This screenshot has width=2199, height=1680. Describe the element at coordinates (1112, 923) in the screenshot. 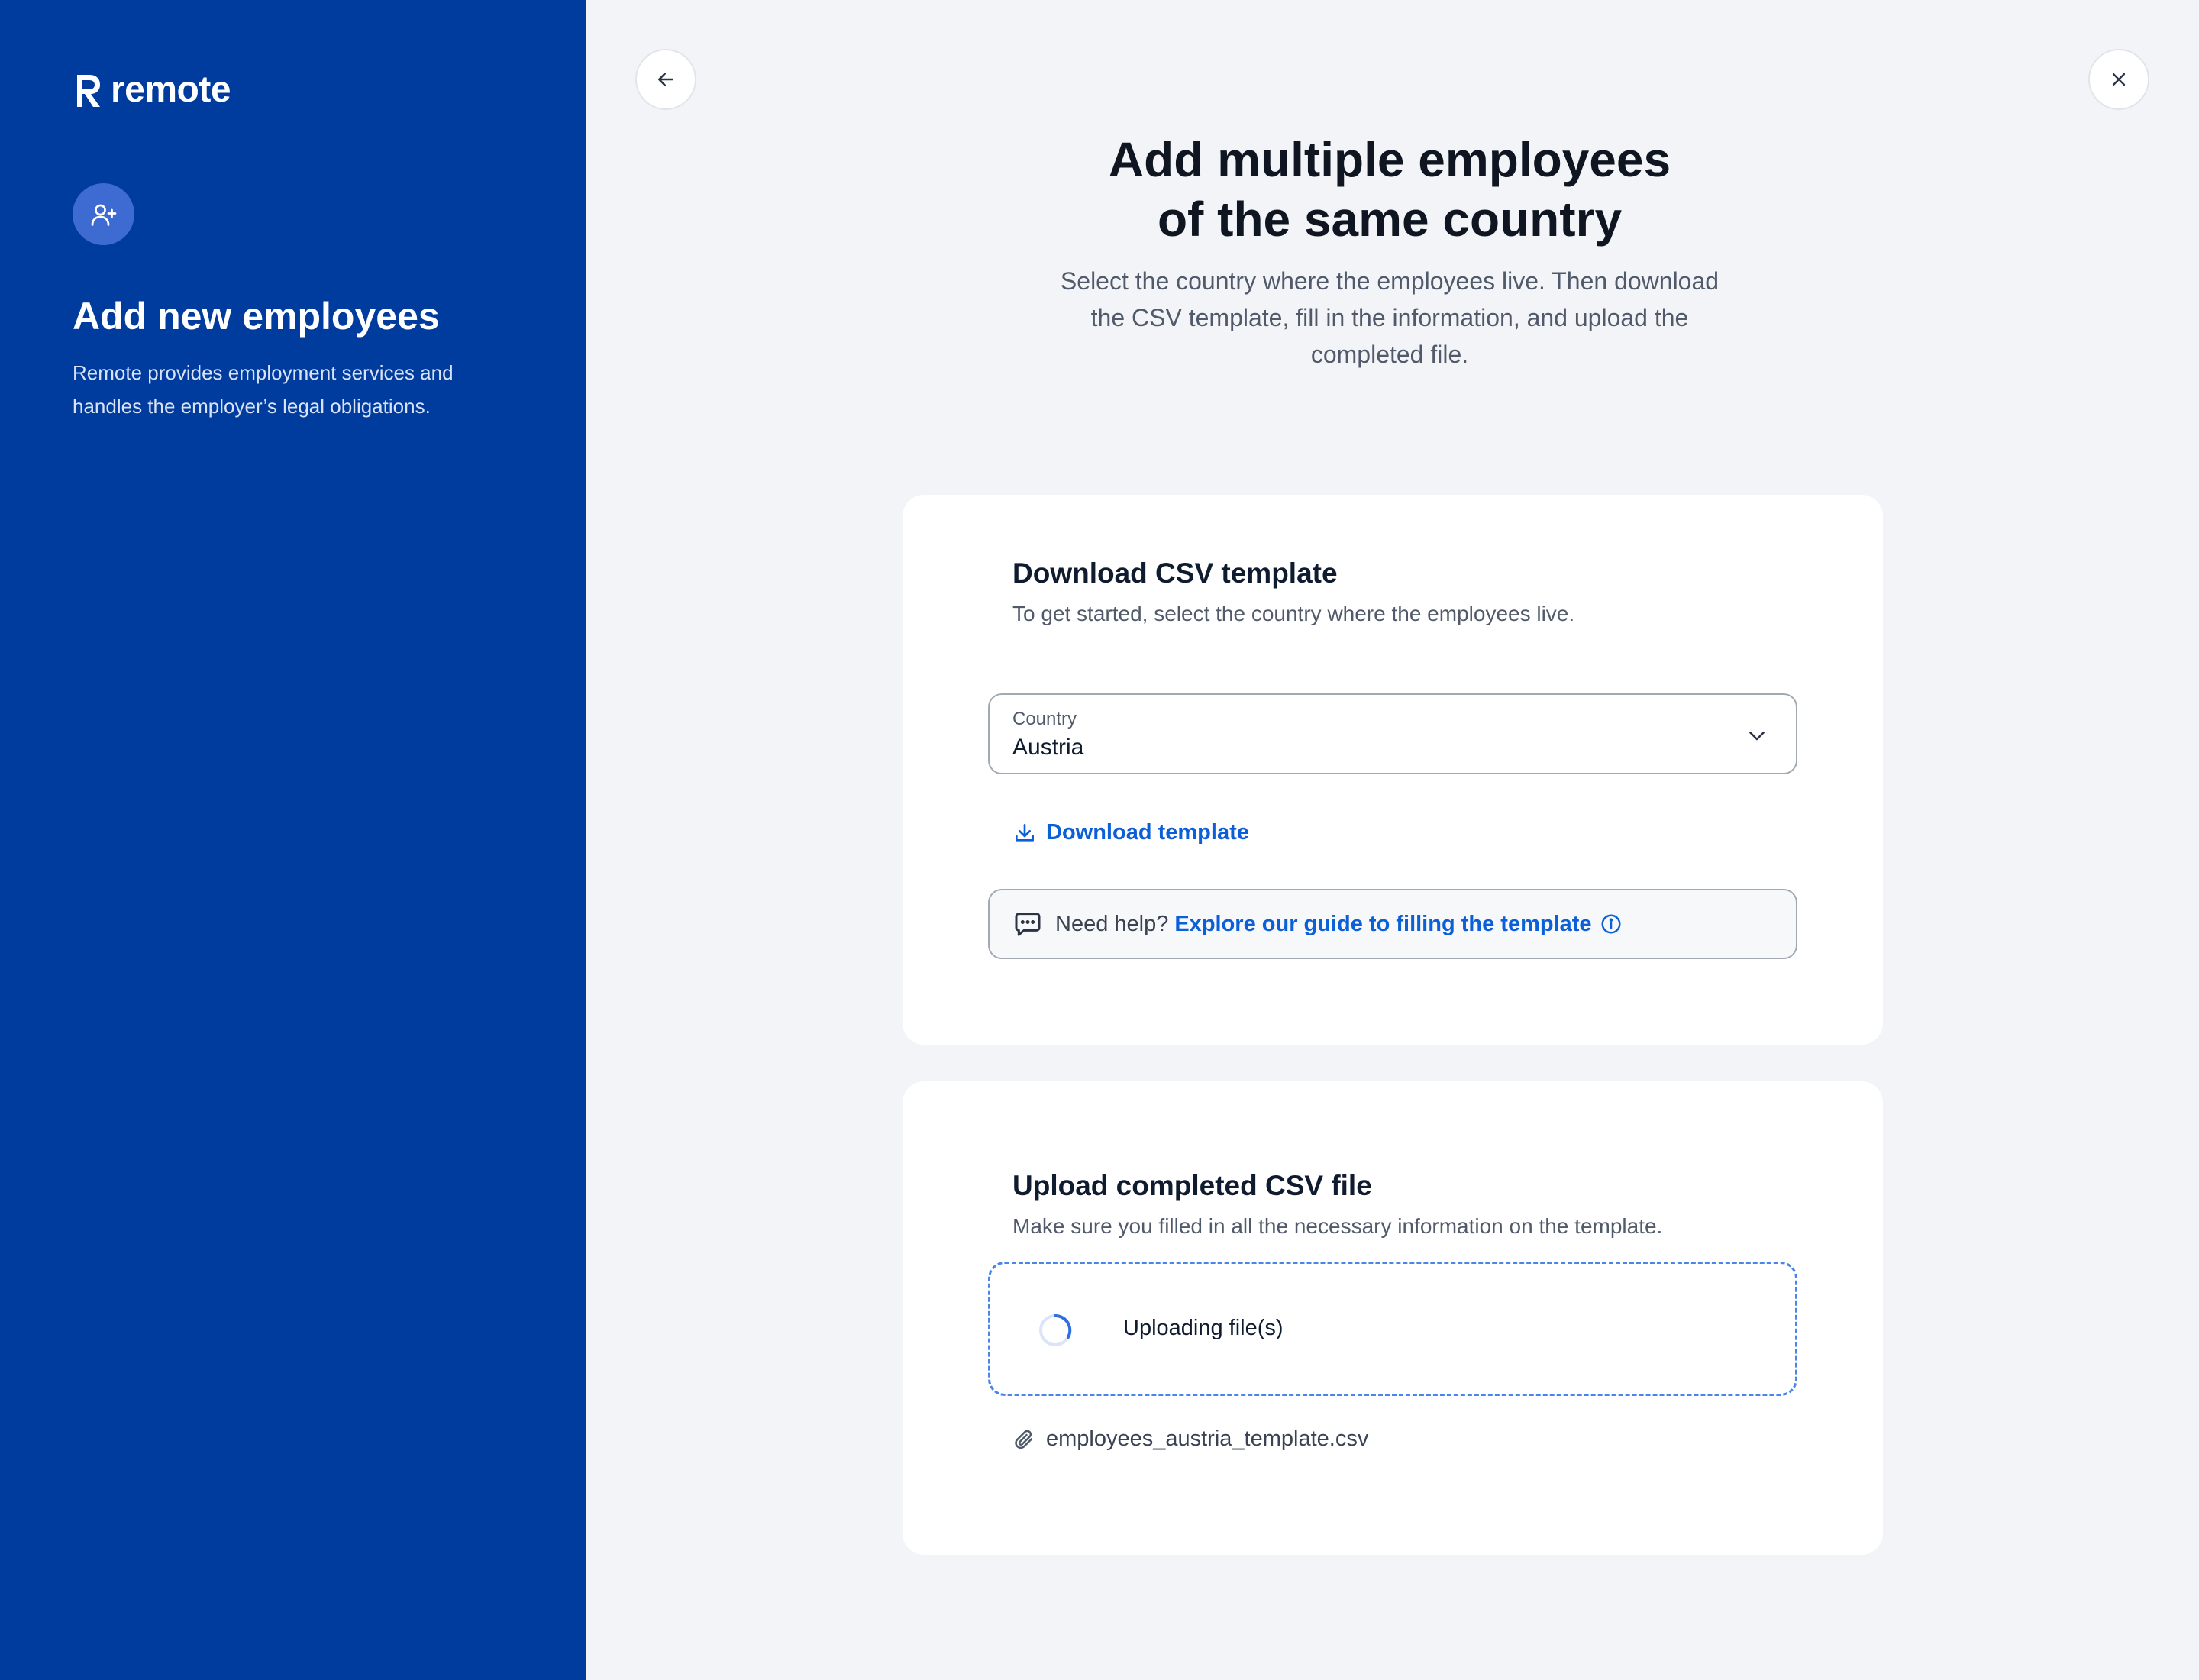

I see `help-prefix: Need help?` at that location.